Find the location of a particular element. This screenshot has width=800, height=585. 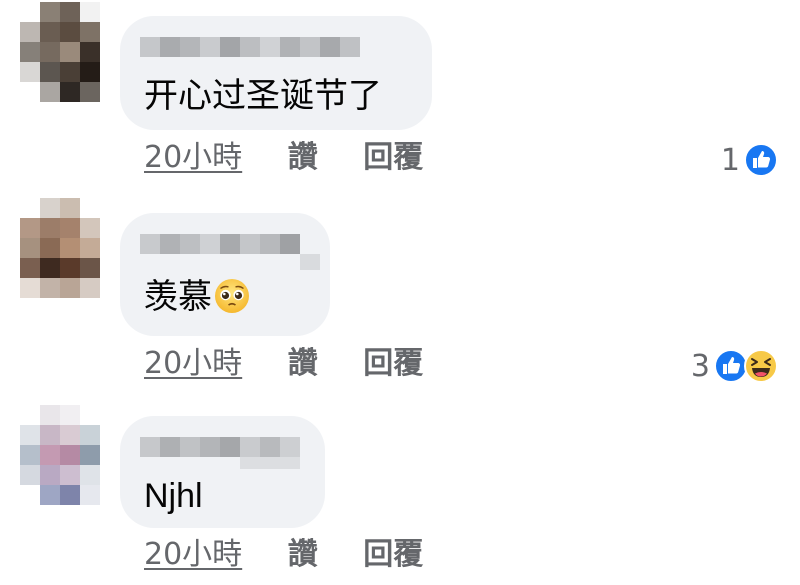

reaction-summary: 1 is located at coordinates (749, 160).